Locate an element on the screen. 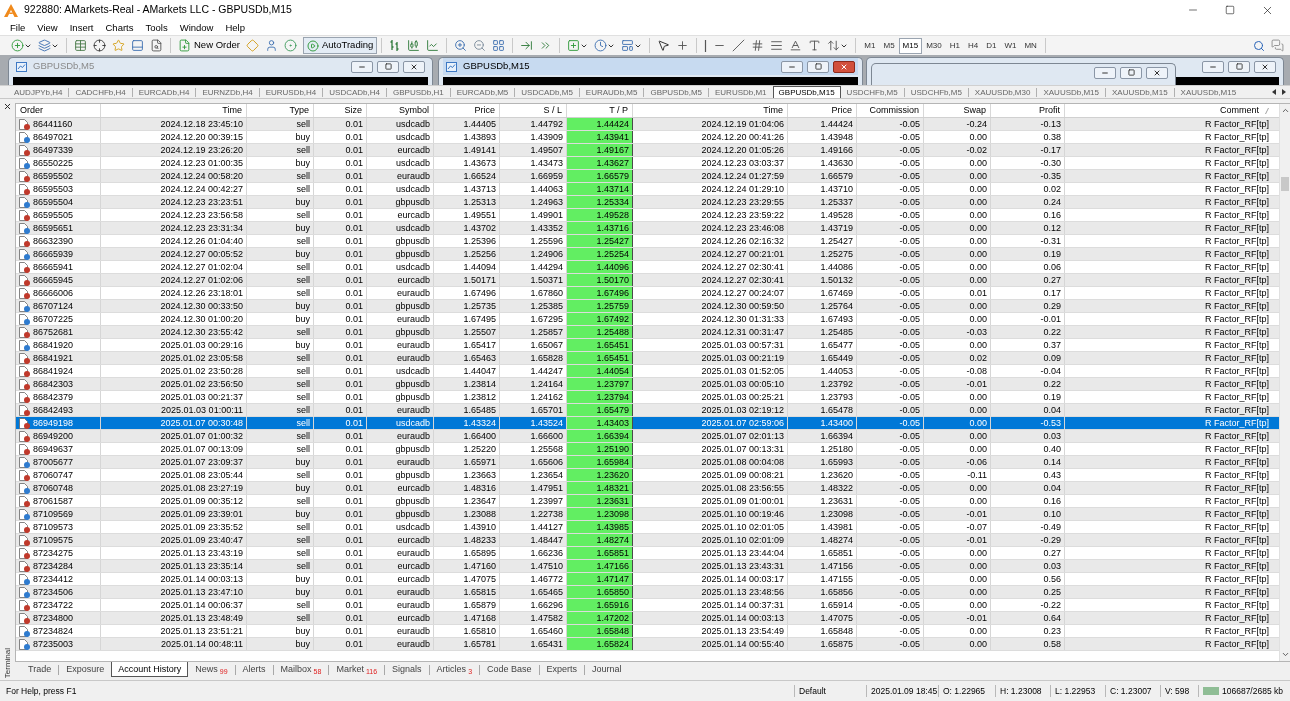 This screenshot has width=1290, height=701. diagonal-line-icon is located at coordinates (739, 45).